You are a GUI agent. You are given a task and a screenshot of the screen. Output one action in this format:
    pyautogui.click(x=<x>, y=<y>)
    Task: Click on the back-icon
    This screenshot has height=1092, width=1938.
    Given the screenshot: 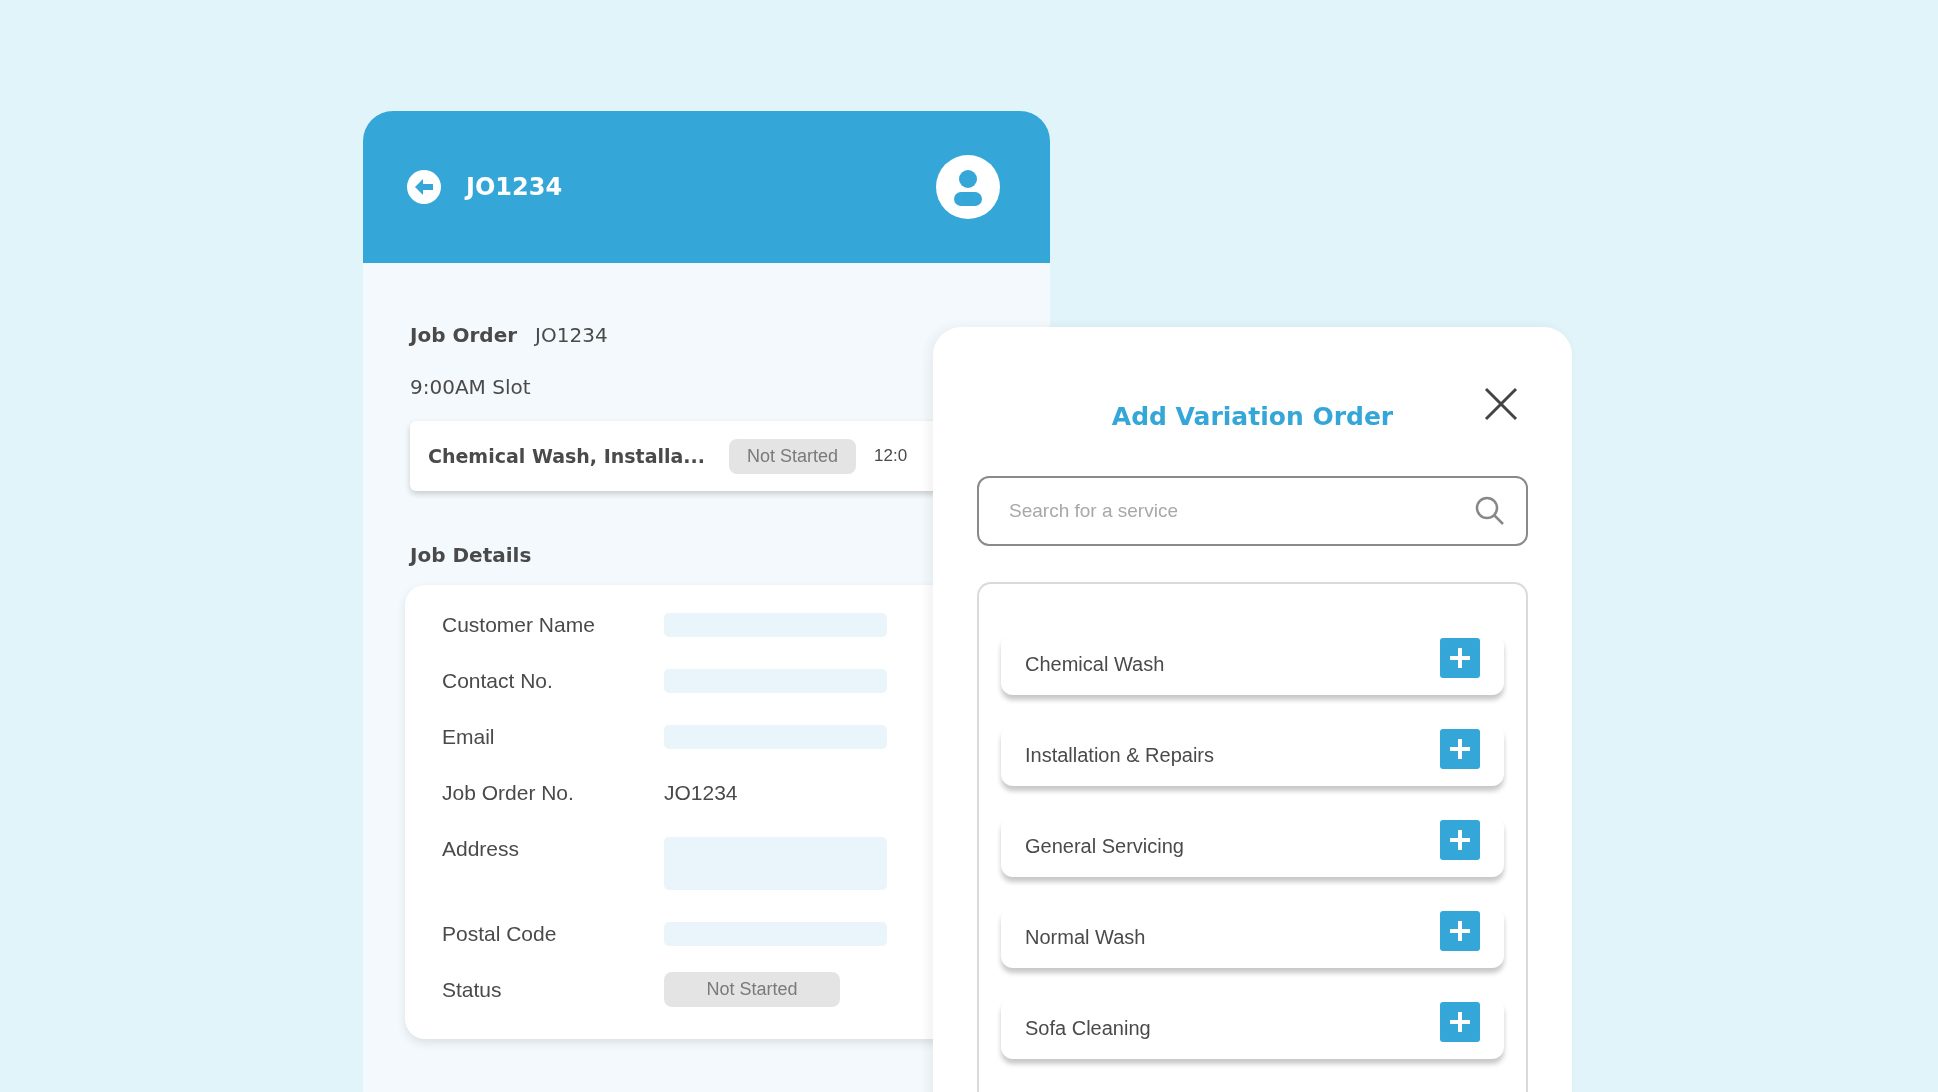 What is the action you would take?
    pyautogui.click(x=424, y=187)
    